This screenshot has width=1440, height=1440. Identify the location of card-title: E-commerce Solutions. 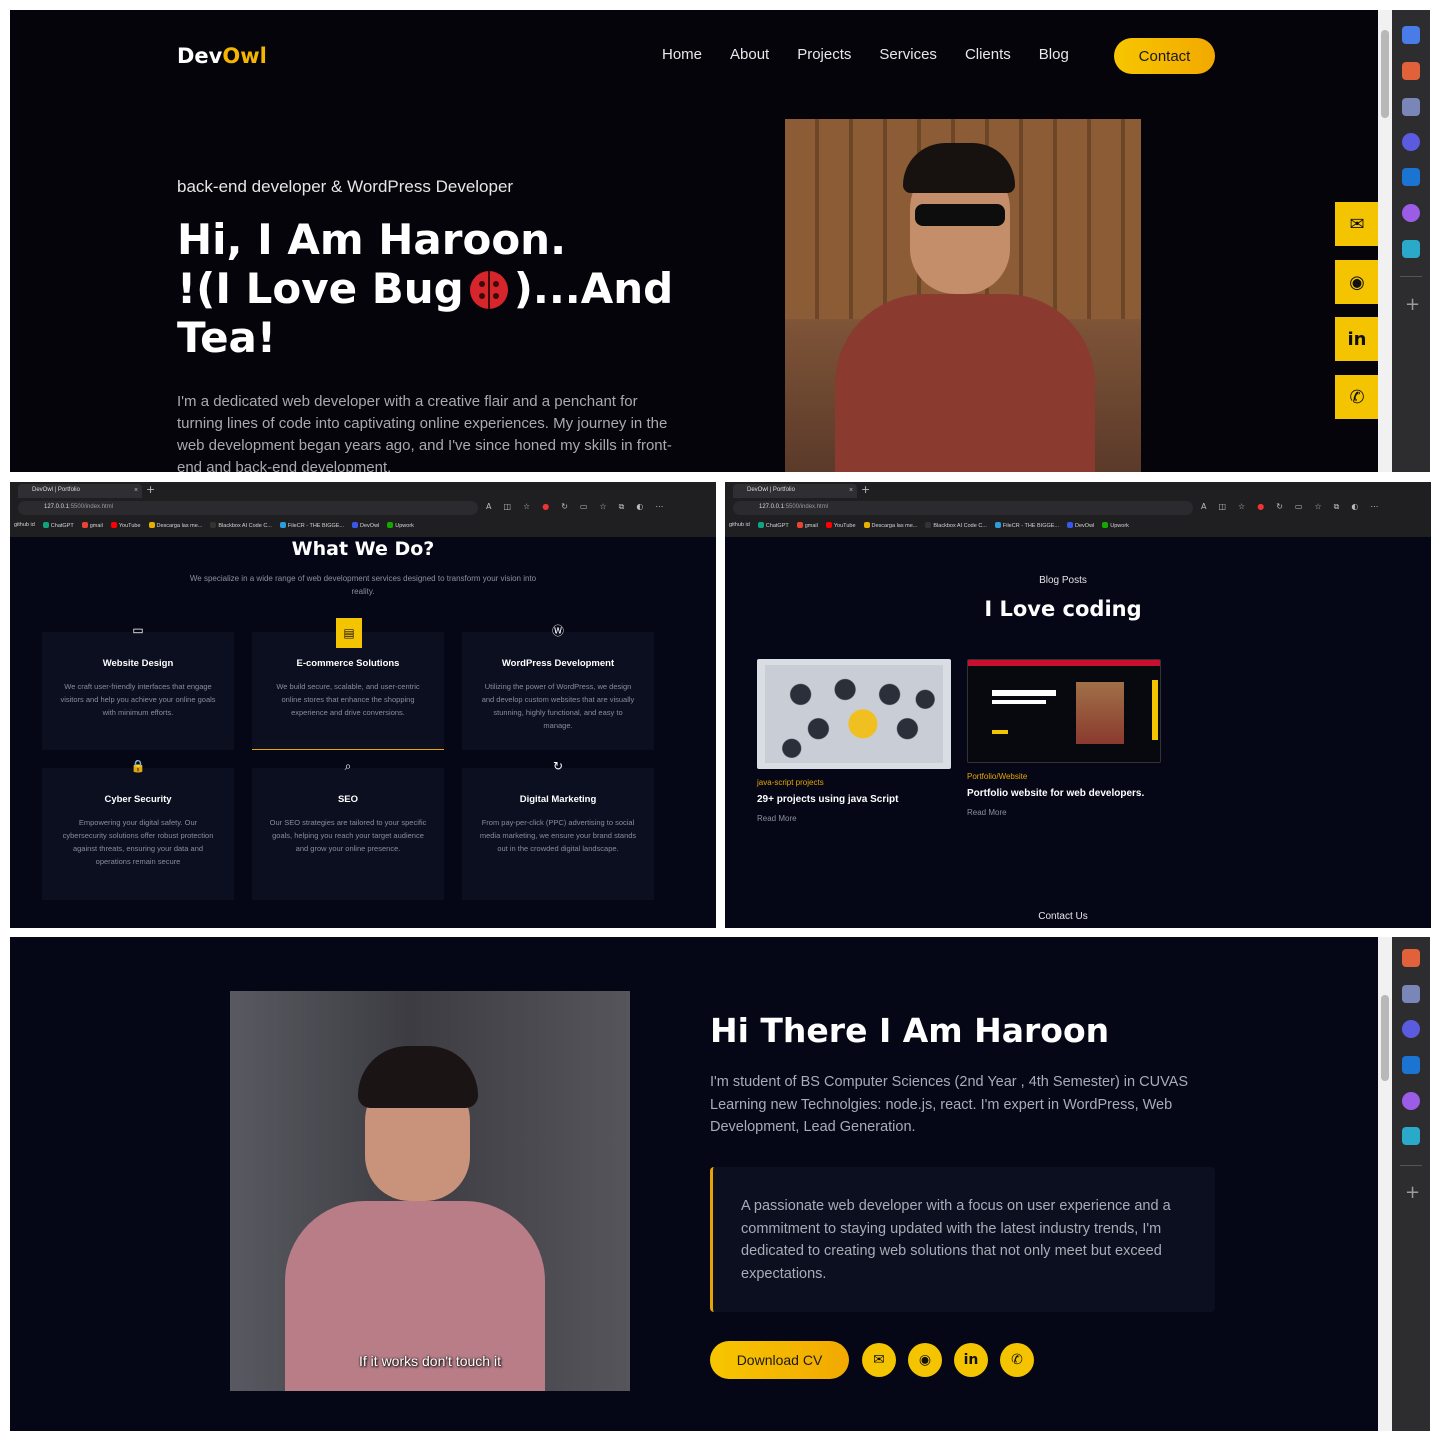
(348, 663).